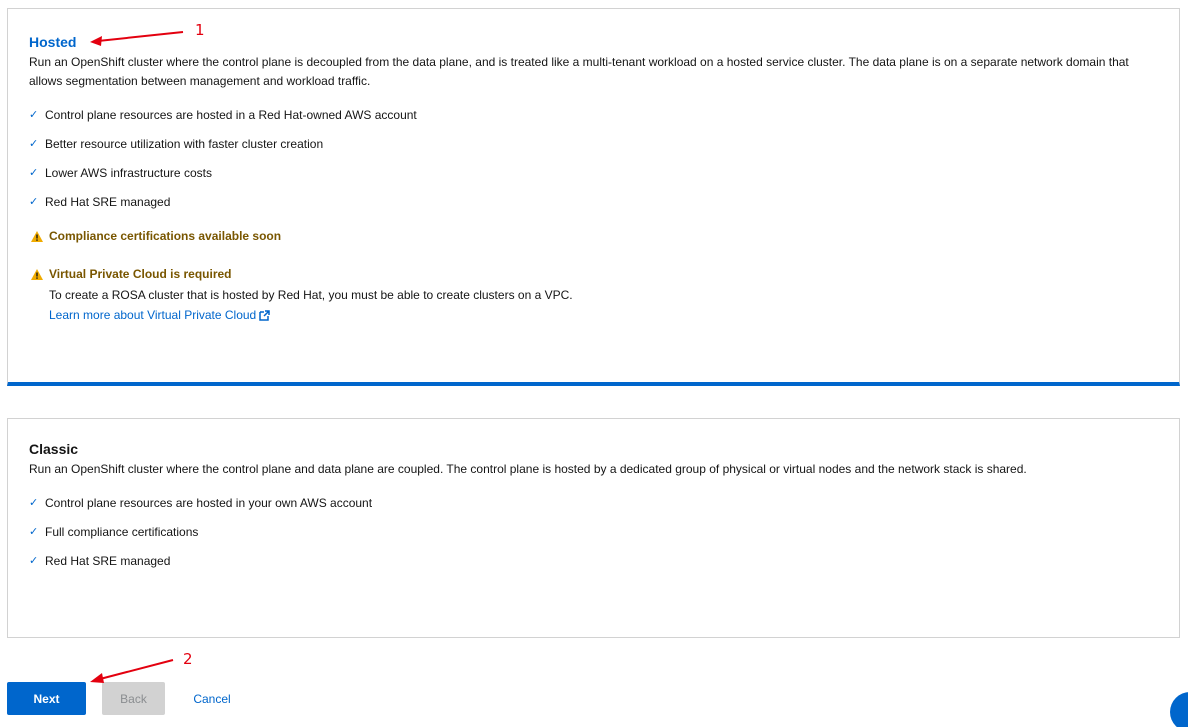 The width and height of the screenshot is (1188, 727). I want to click on list-item: ✓ Full compliance certifications, so click(595, 532).